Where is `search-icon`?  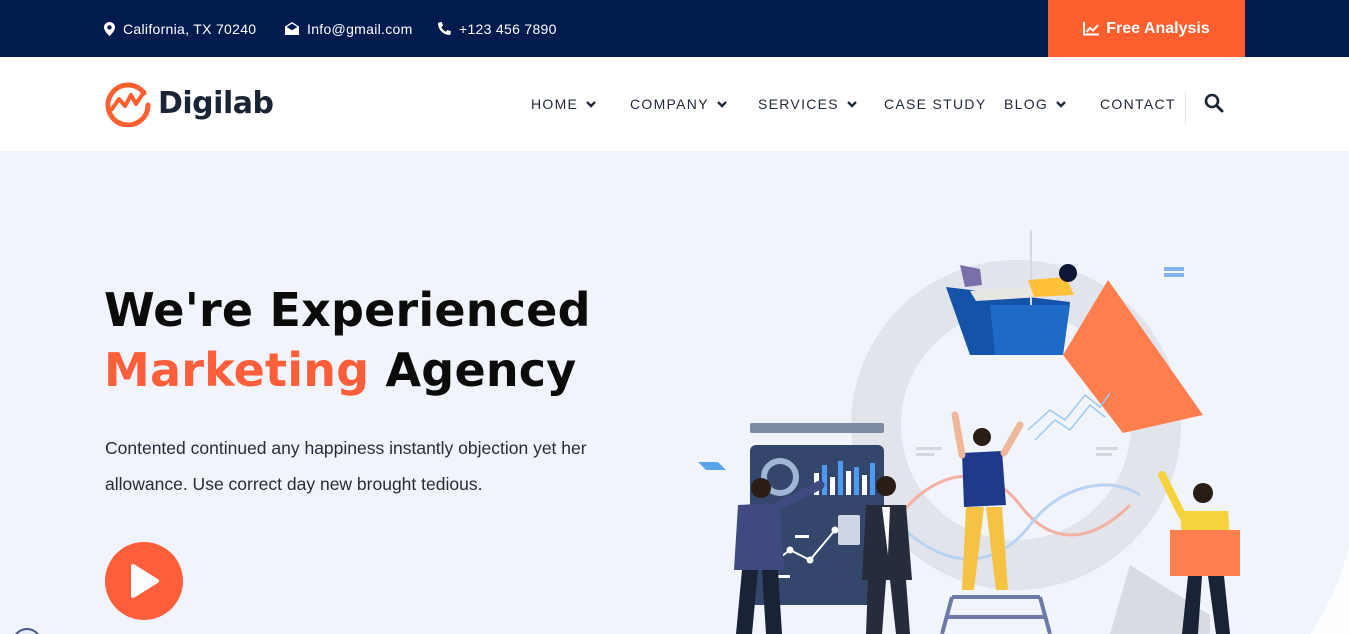
search-icon is located at coordinates (1214, 103).